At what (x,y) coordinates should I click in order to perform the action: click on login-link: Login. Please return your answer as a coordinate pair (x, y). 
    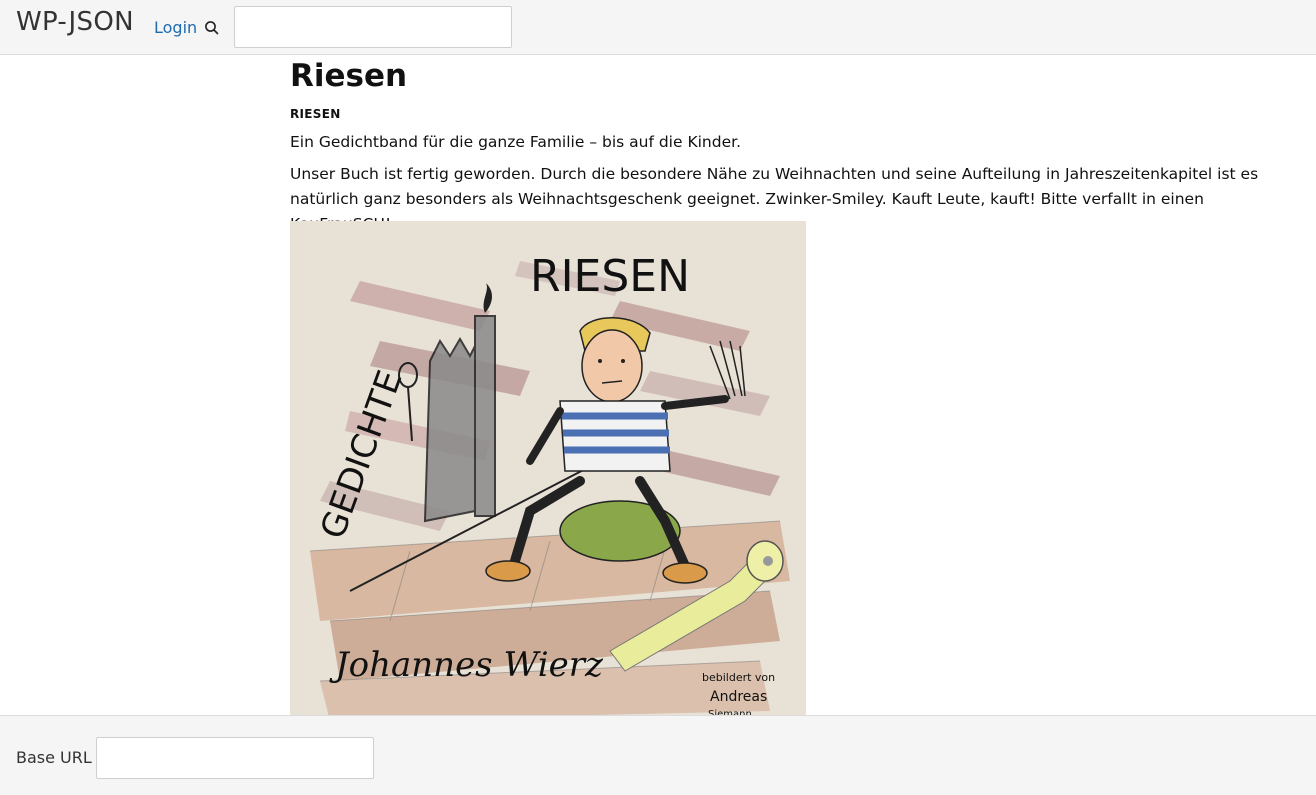
    Looking at the image, I should click on (175, 27).